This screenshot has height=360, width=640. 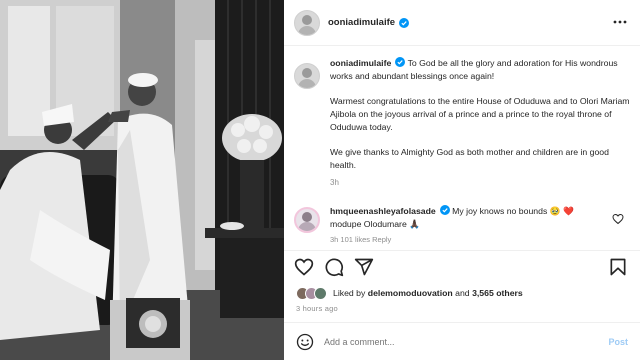 What do you see at coordinates (305, 342) in the screenshot?
I see `emoji-icon` at bounding box center [305, 342].